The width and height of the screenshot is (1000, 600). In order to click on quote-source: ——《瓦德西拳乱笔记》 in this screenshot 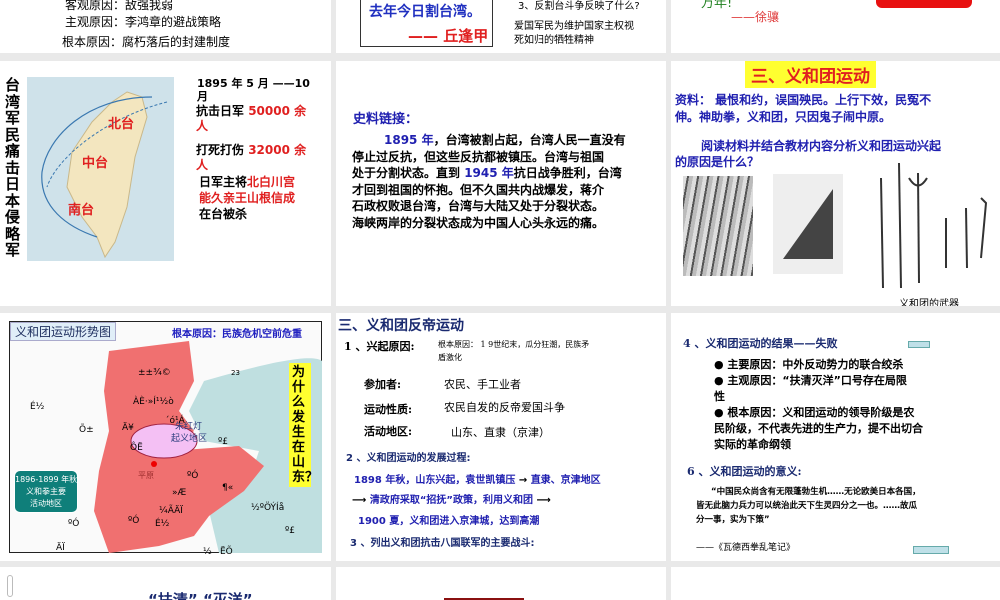, I will do `click(746, 548)`.